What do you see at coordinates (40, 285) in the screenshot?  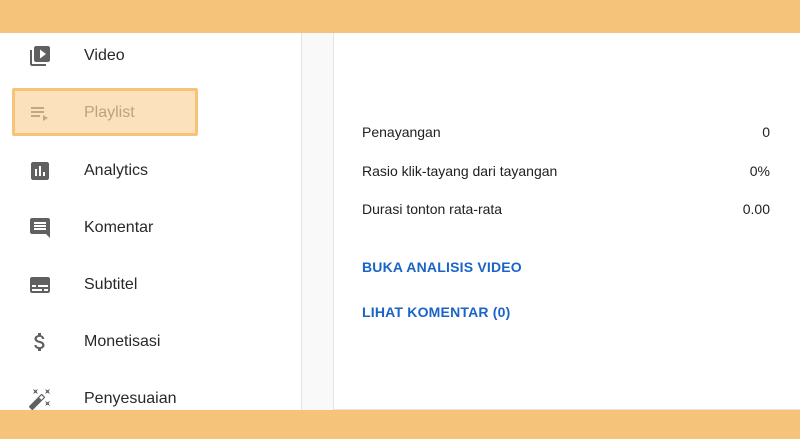 I see `subtitles-icon` at bounding box center [40, 285].